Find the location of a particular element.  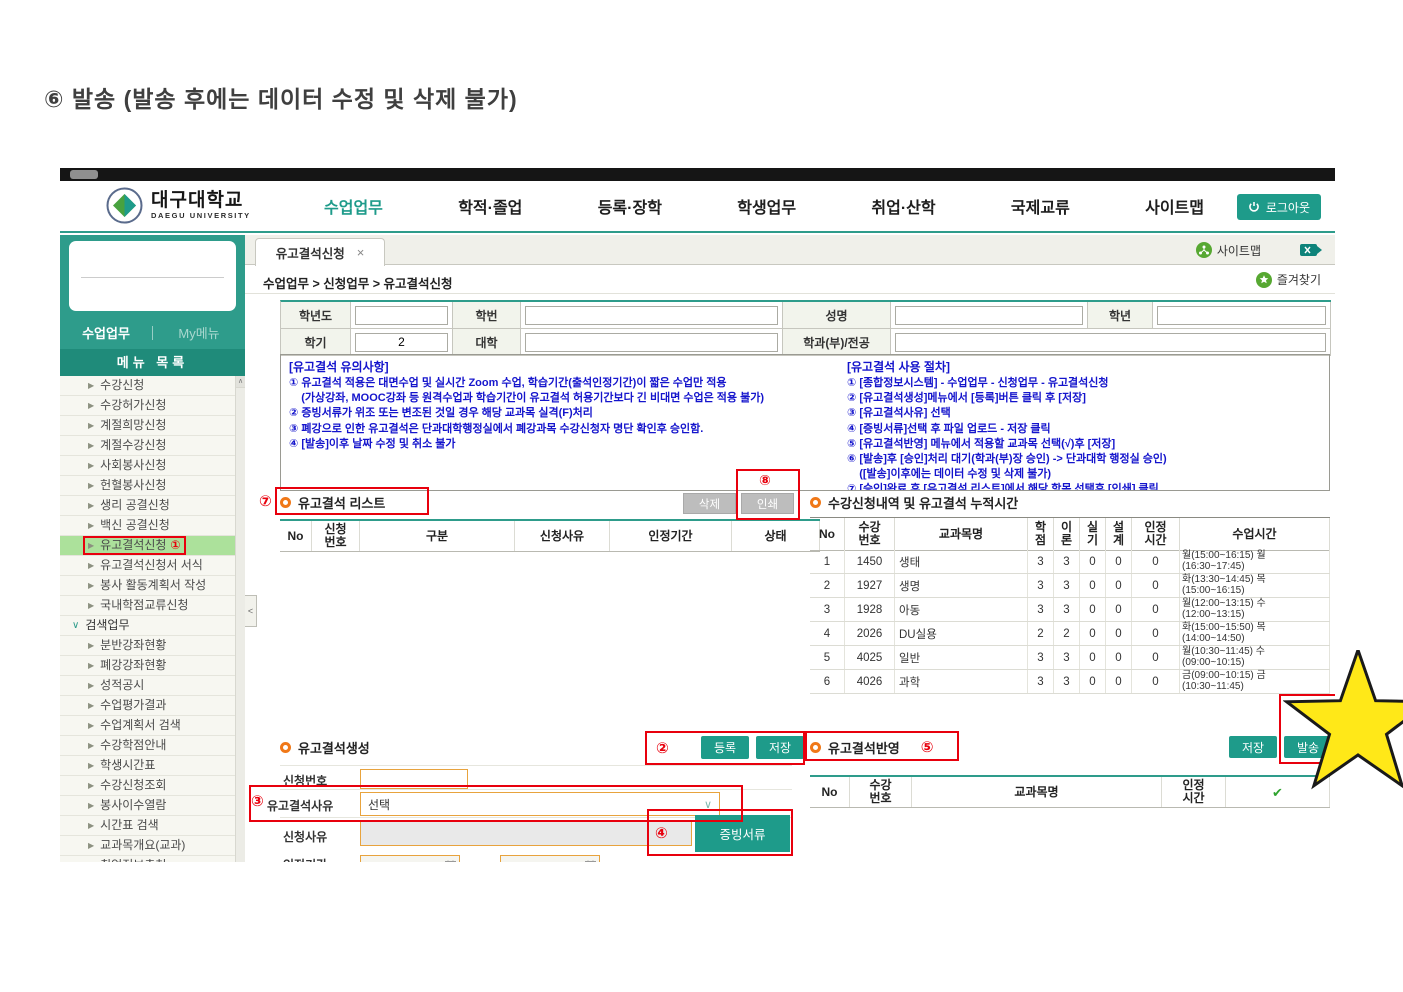

cell-course-name: 생명 is located at coordinates (961, 585).